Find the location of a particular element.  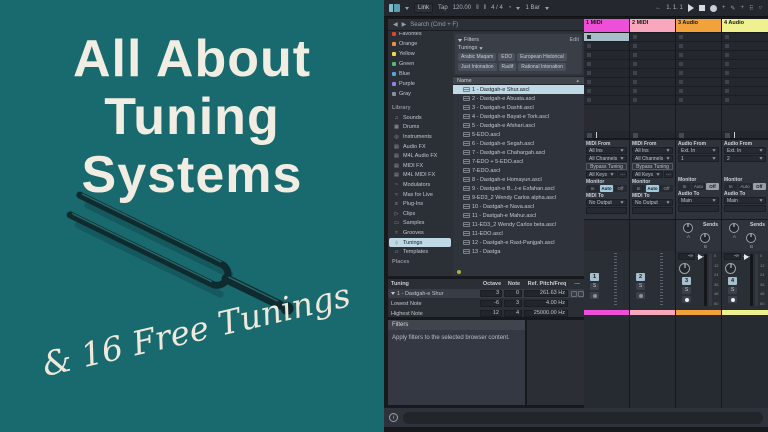

play-button is located at coordinates (690, 8).